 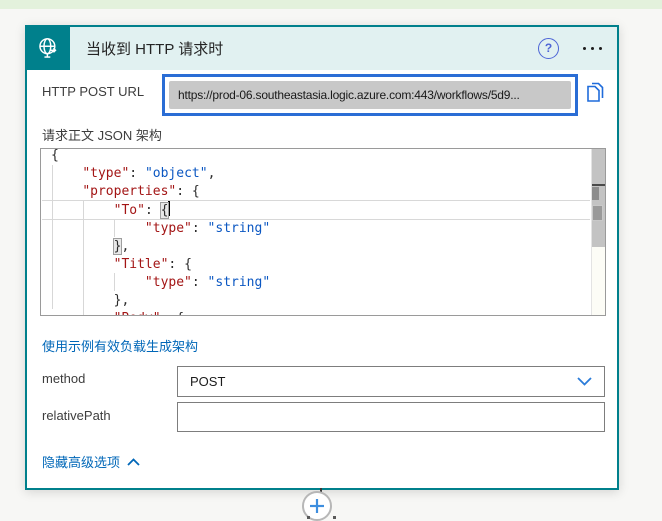 I want to click on method-dropdown: POST, so click(x=391, y=381).